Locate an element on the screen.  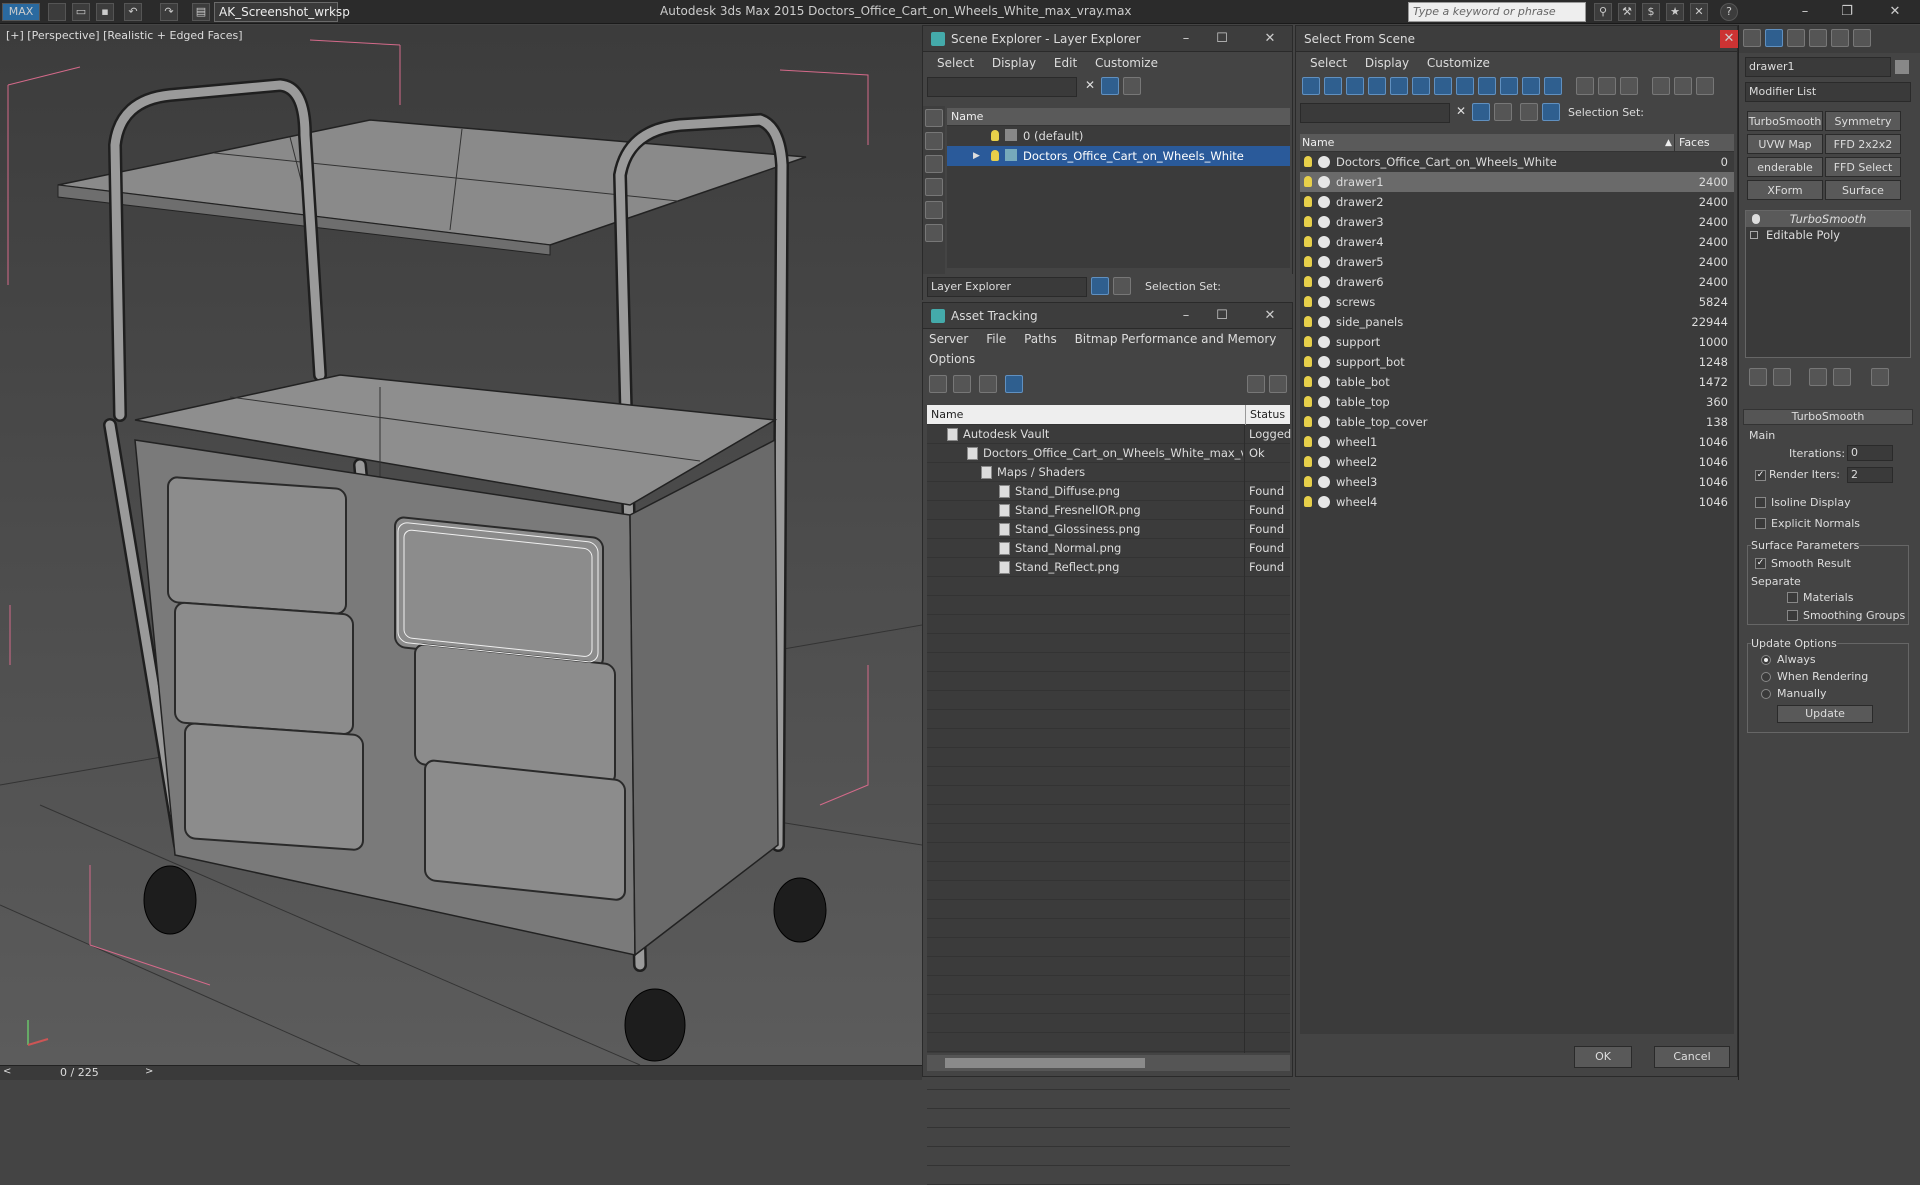
asset-tracking-titlebar: Asset Tracking – ☐ ✕ is located at coordinates (1107, 316).